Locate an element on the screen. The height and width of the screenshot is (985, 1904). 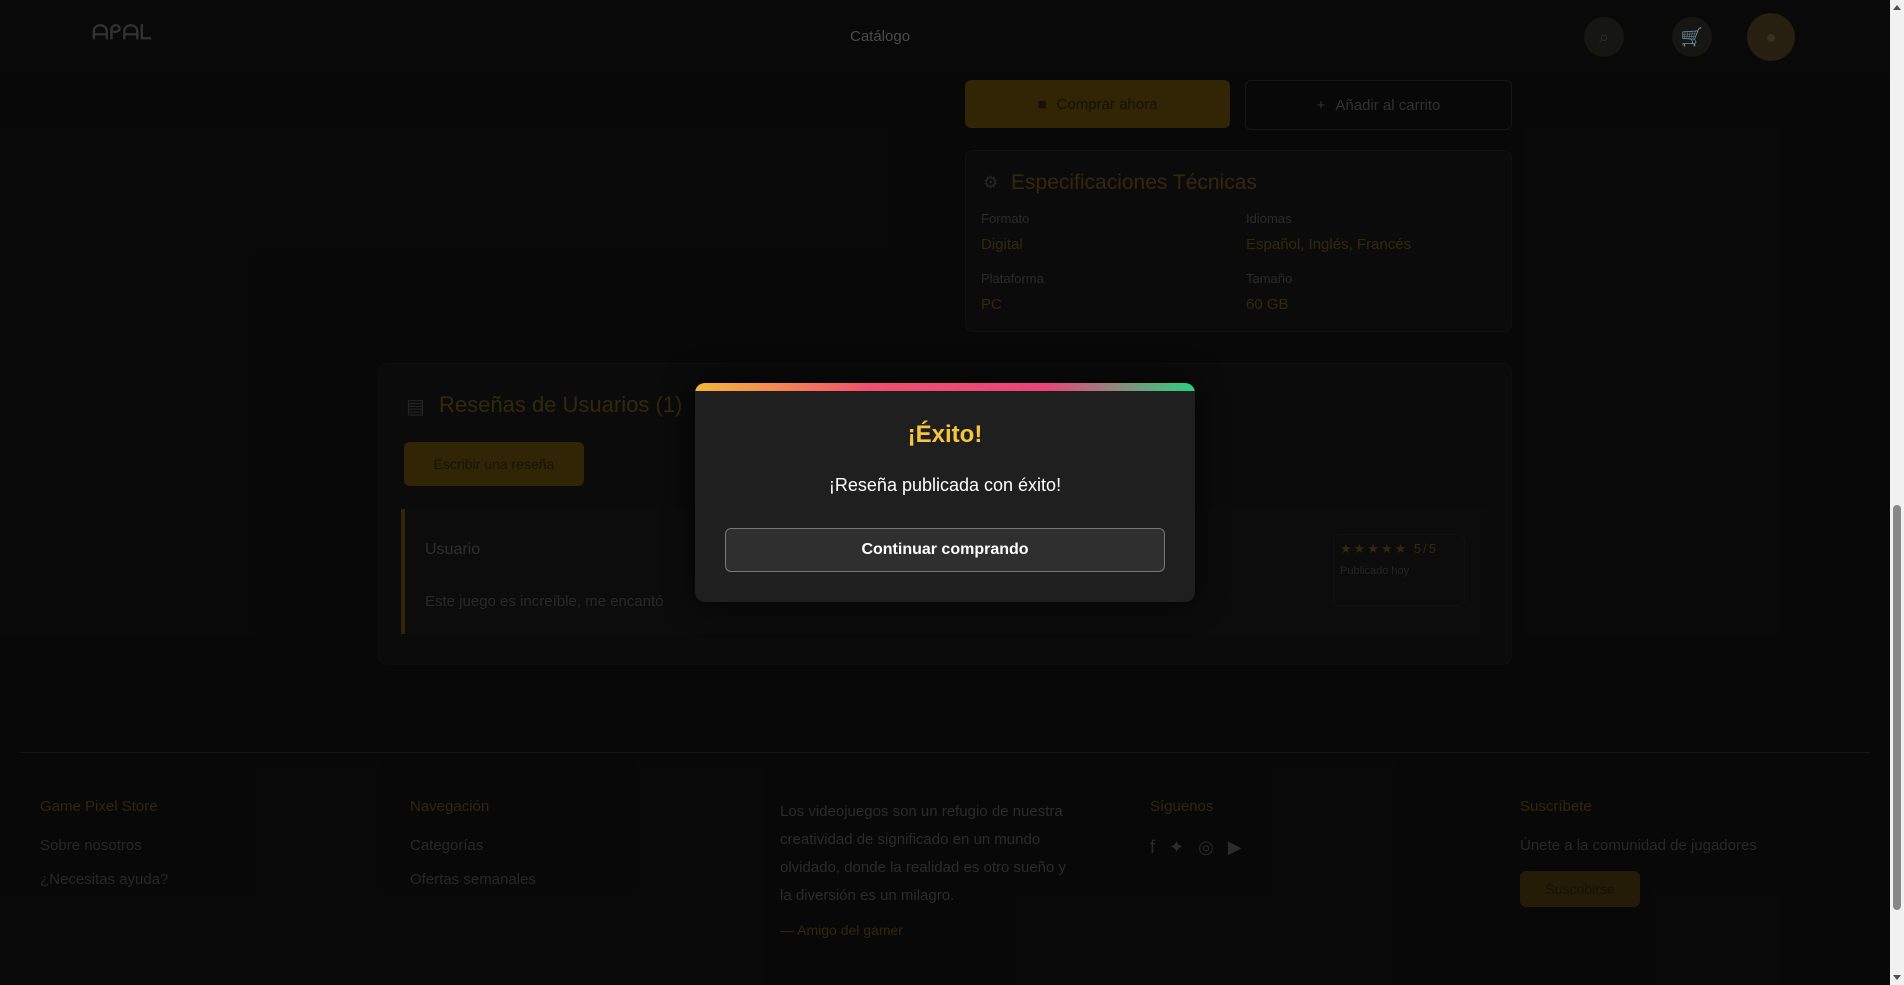
scroll-up-arrow-icon is located at coordinates (1897, 7).